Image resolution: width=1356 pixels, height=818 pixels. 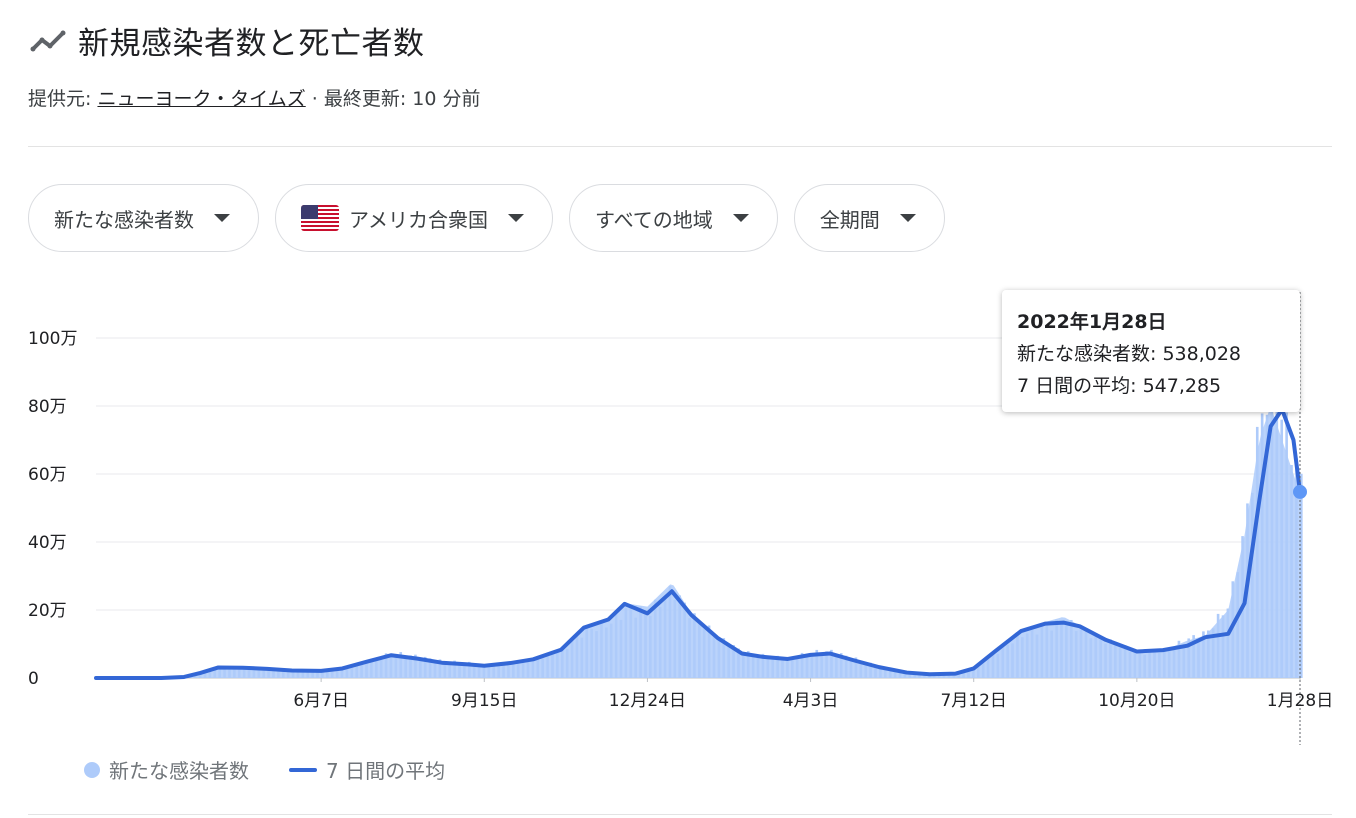 I want to click on y-tick-label: 80万, so click(x=47, y=407).